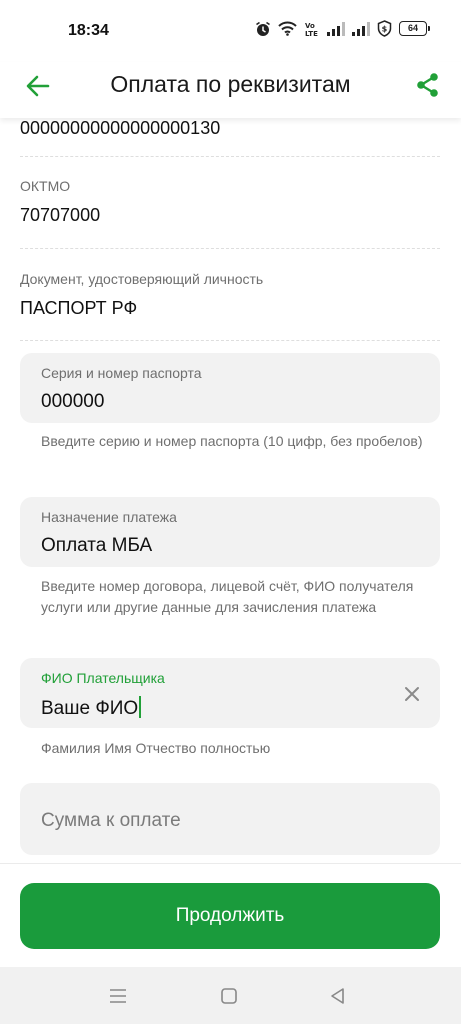  I want to click on volte-icon: Vo LTE, so click(312, 29).